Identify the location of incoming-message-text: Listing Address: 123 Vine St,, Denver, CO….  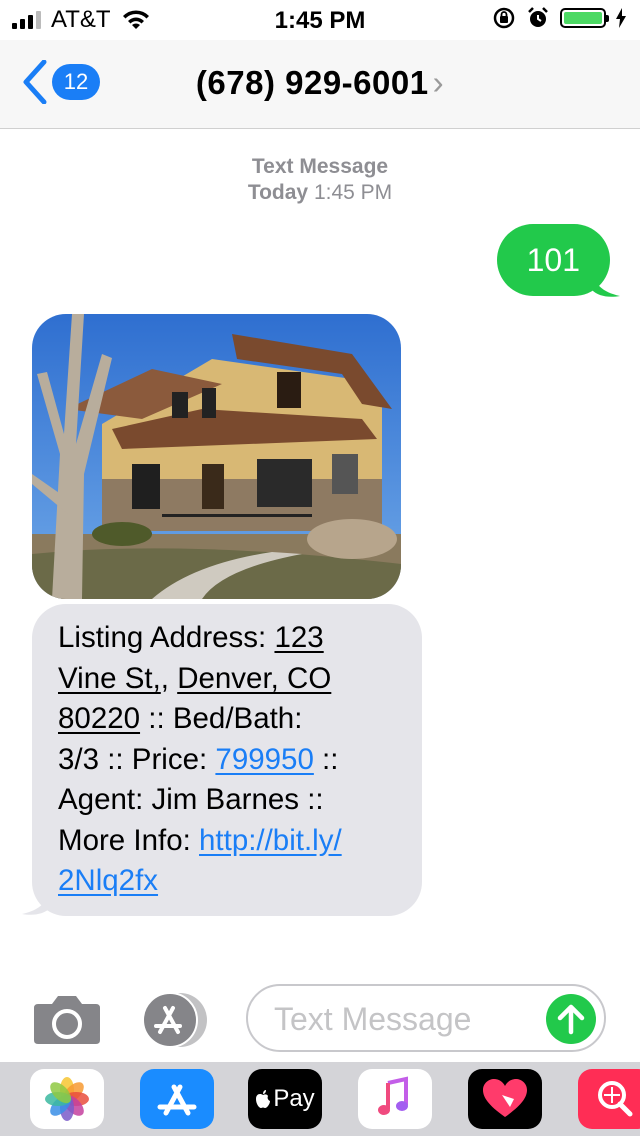
(235, 760).